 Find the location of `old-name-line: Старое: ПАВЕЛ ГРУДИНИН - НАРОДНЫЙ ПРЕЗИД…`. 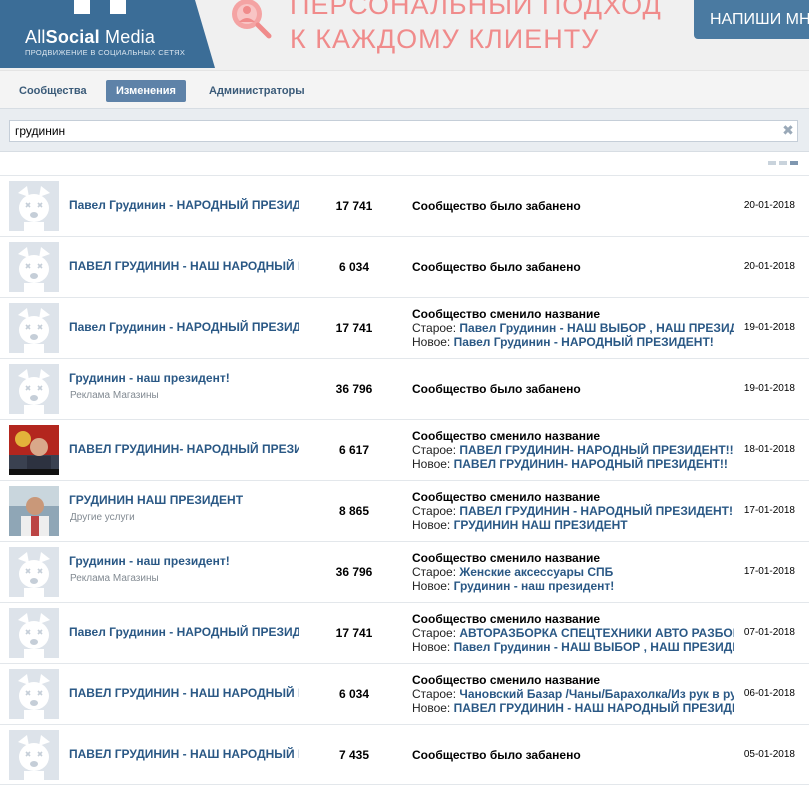

old-name-line: Старое: ПАВЕЛ ГРУДИНИН - НАРОДНЫЙ ПРЕЗИД… is located at coordinates (573, 511).